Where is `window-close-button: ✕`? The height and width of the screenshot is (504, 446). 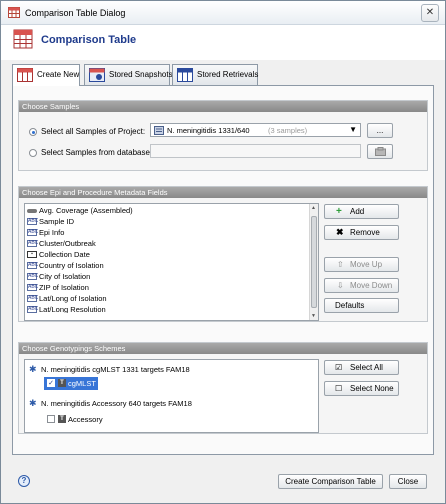 window-close-button: ✕ is located at coordinates (430, 13).